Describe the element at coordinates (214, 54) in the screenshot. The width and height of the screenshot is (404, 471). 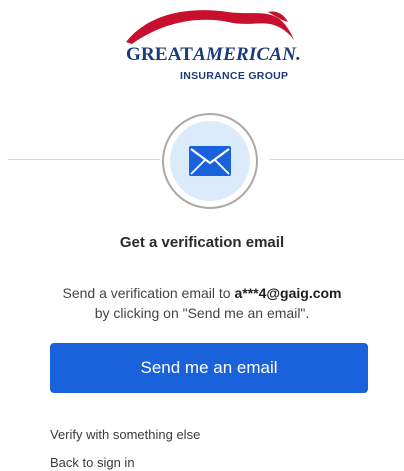
I see `logo-wordmark: GREATAMERICAN.` at that location.